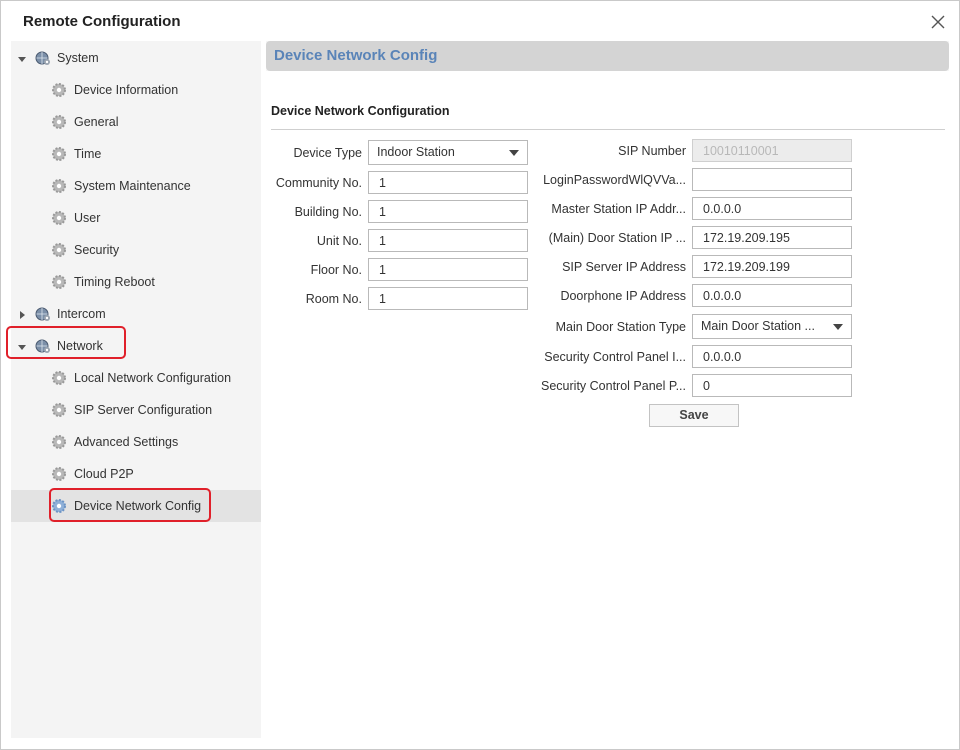 This screenshot has width=960, height=750. I want to click on window-title: Remote Configuration, so click(102, 21).